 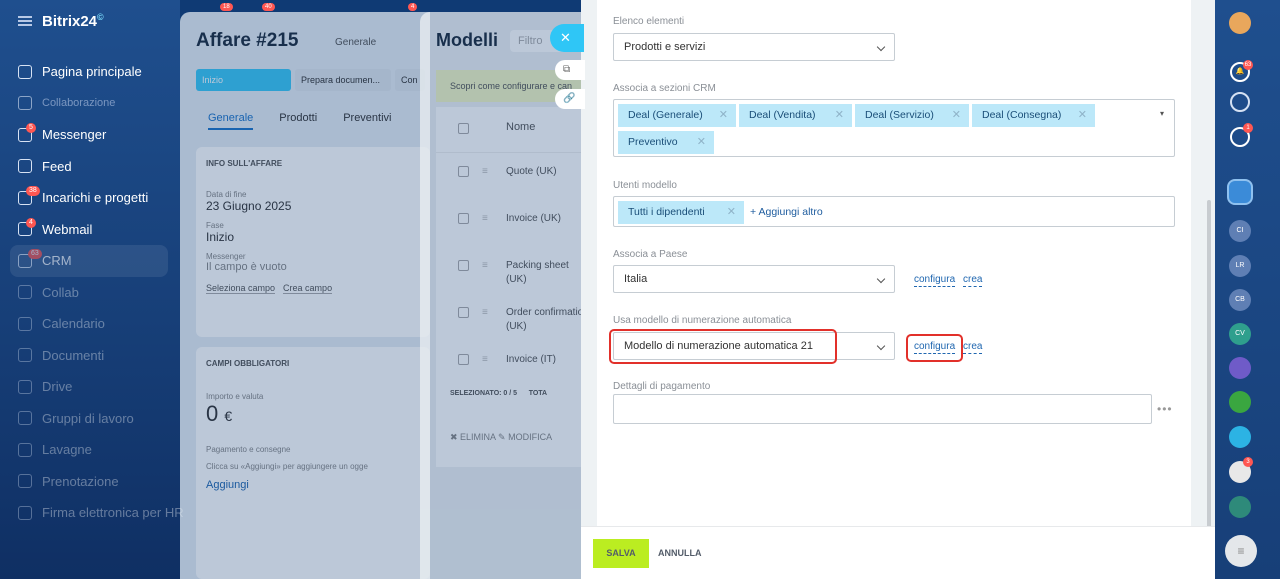 What do you see at coordinates (1240, 231) in the screenshot?
I see `contact-avatar: CI` at bounding box center [1240, 231].